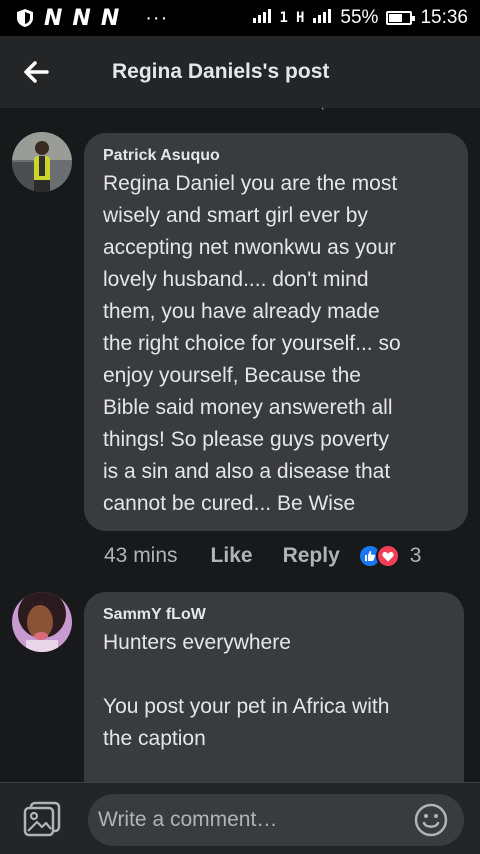 The width and height of the screenshot is (480, 854). What do you see at coordinates (53, 18) in the screenshot?
I see `carrier-1: N` at bounding box center [53, 18].